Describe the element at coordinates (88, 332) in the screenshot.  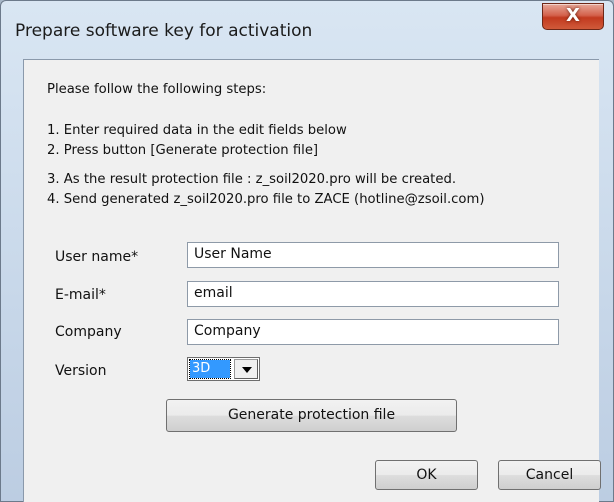
I see `company-label: Company` at that location.